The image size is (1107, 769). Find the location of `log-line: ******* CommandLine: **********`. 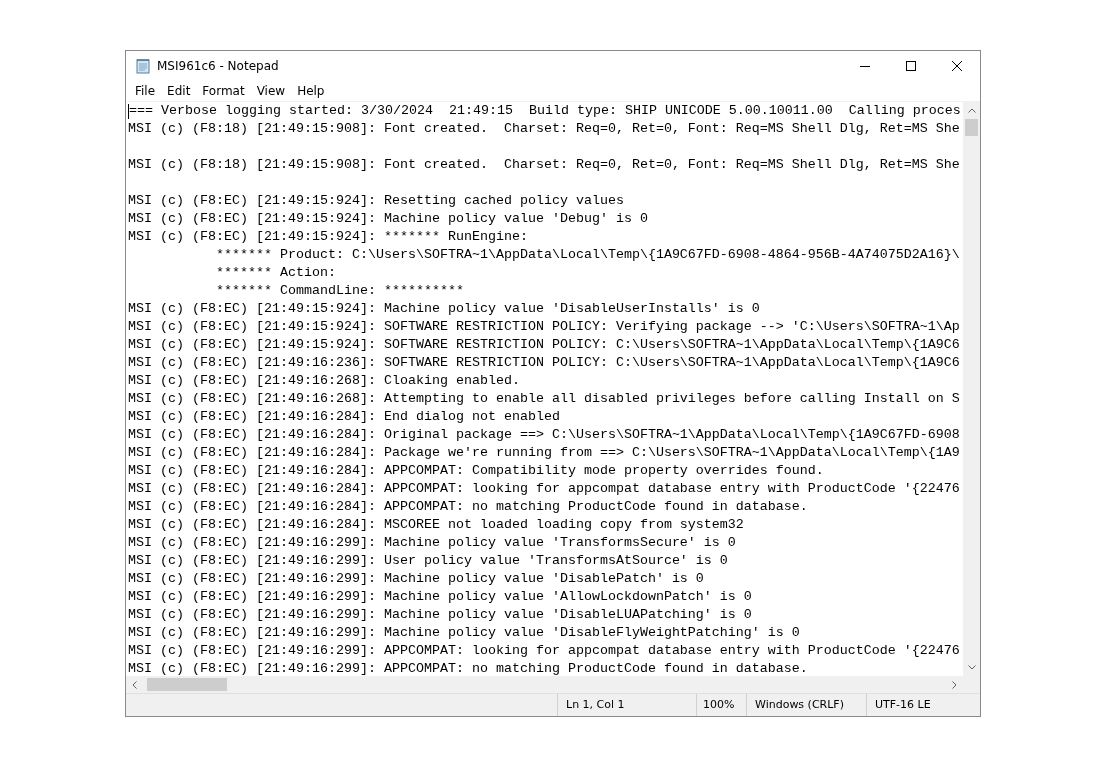

log-line: ******* CommandLine: ********** is located at coordinates (339, 291).